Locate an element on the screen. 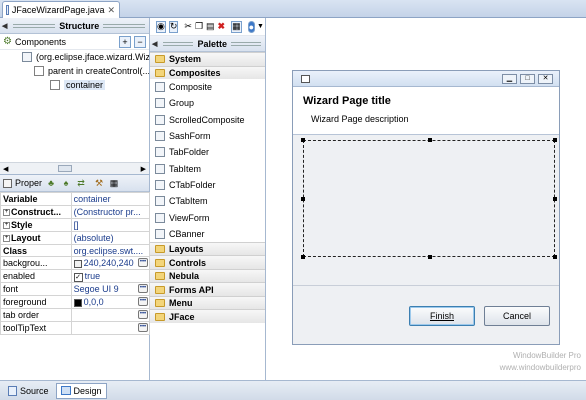  palette-category: Menu is located at coordinates (207, 302).